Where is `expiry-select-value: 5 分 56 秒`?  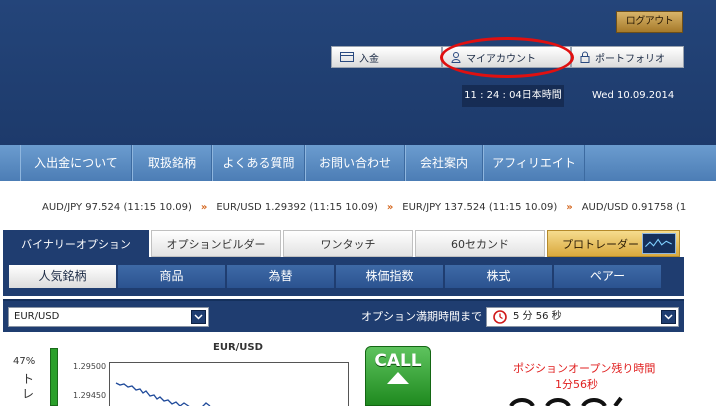 expiry-select-value: 5 分 56 秒 is located at coordinates (537, 316).